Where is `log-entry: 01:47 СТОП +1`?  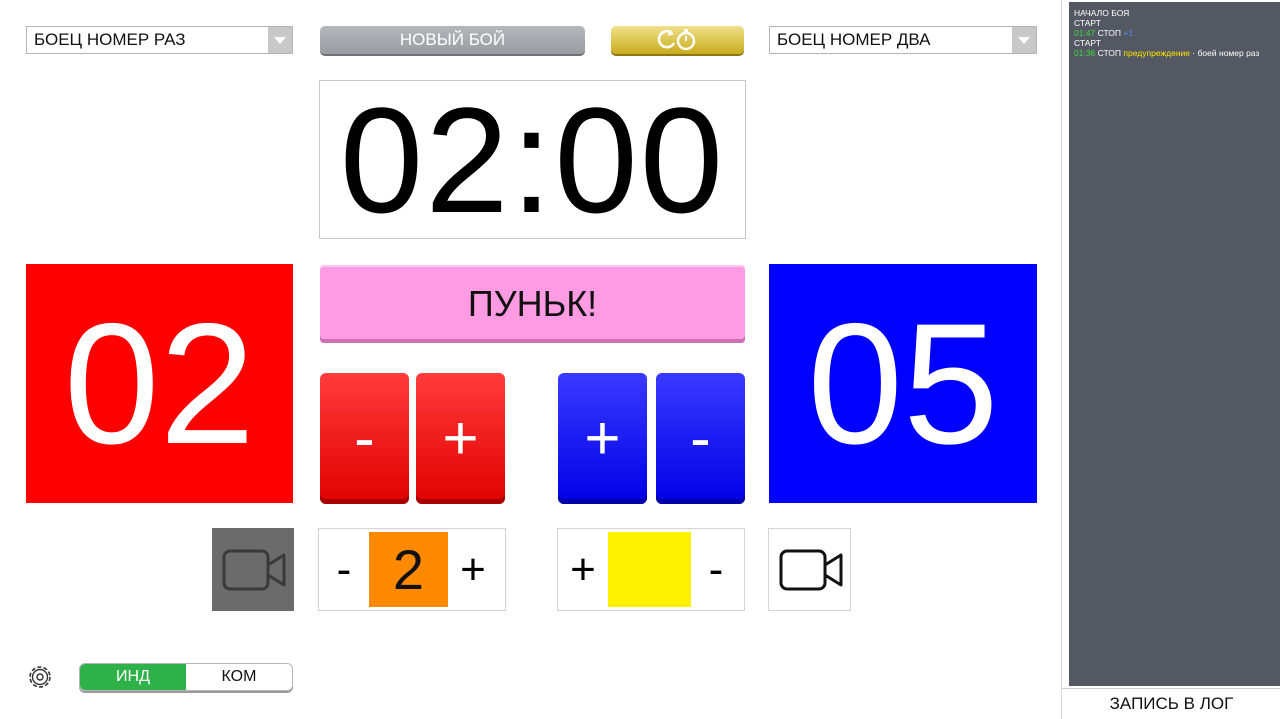
log-entry: 01:47 СТОП +1 is located at coordinates (1174, 33).